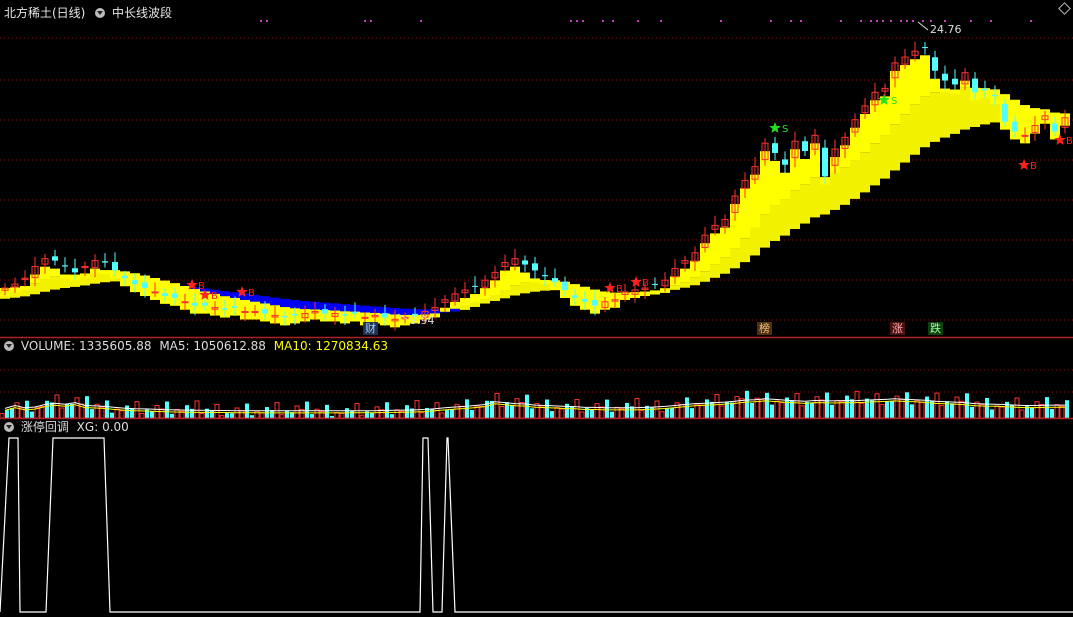 The image size is (1073, 617). What do you see at coordinates (9, 346) in the screenshot?
I see `volume-dropdown-icon` at bounding box center [9, 346].